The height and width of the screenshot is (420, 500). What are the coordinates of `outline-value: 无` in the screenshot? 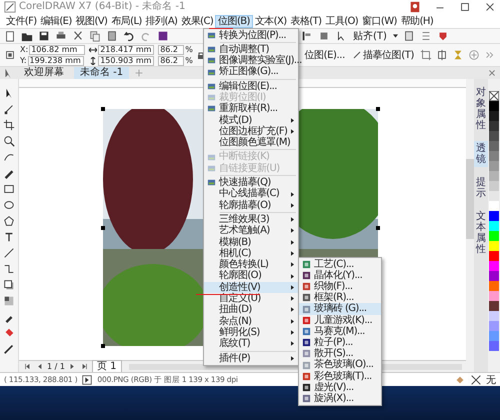 It's located at (491, 380).